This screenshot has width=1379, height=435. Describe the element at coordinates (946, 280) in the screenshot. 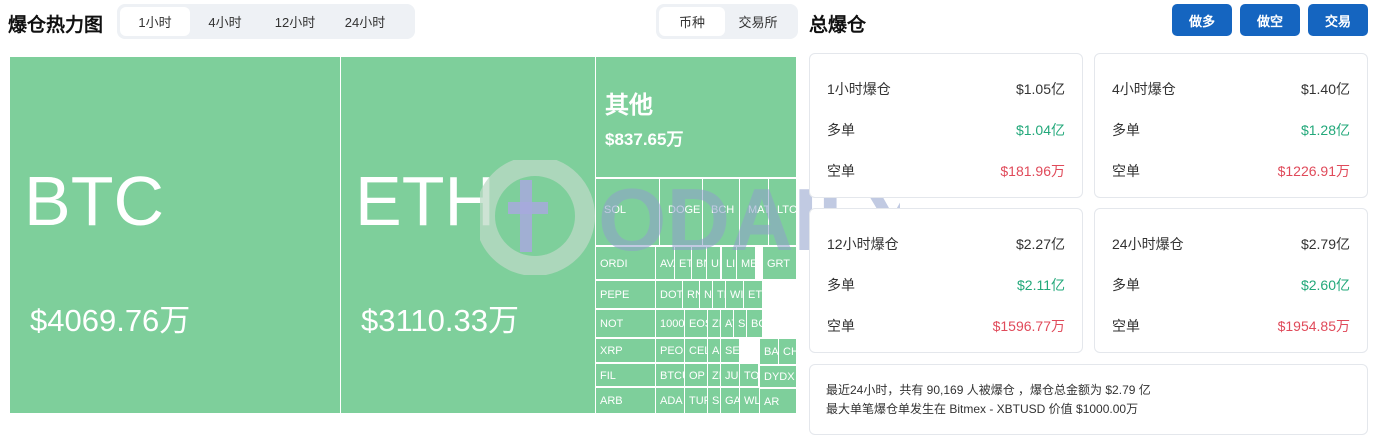

I see `card-12h: 12小时爆仓 $2.27亿 多单 $2.11亿 空单 $1596.77万` at that location.